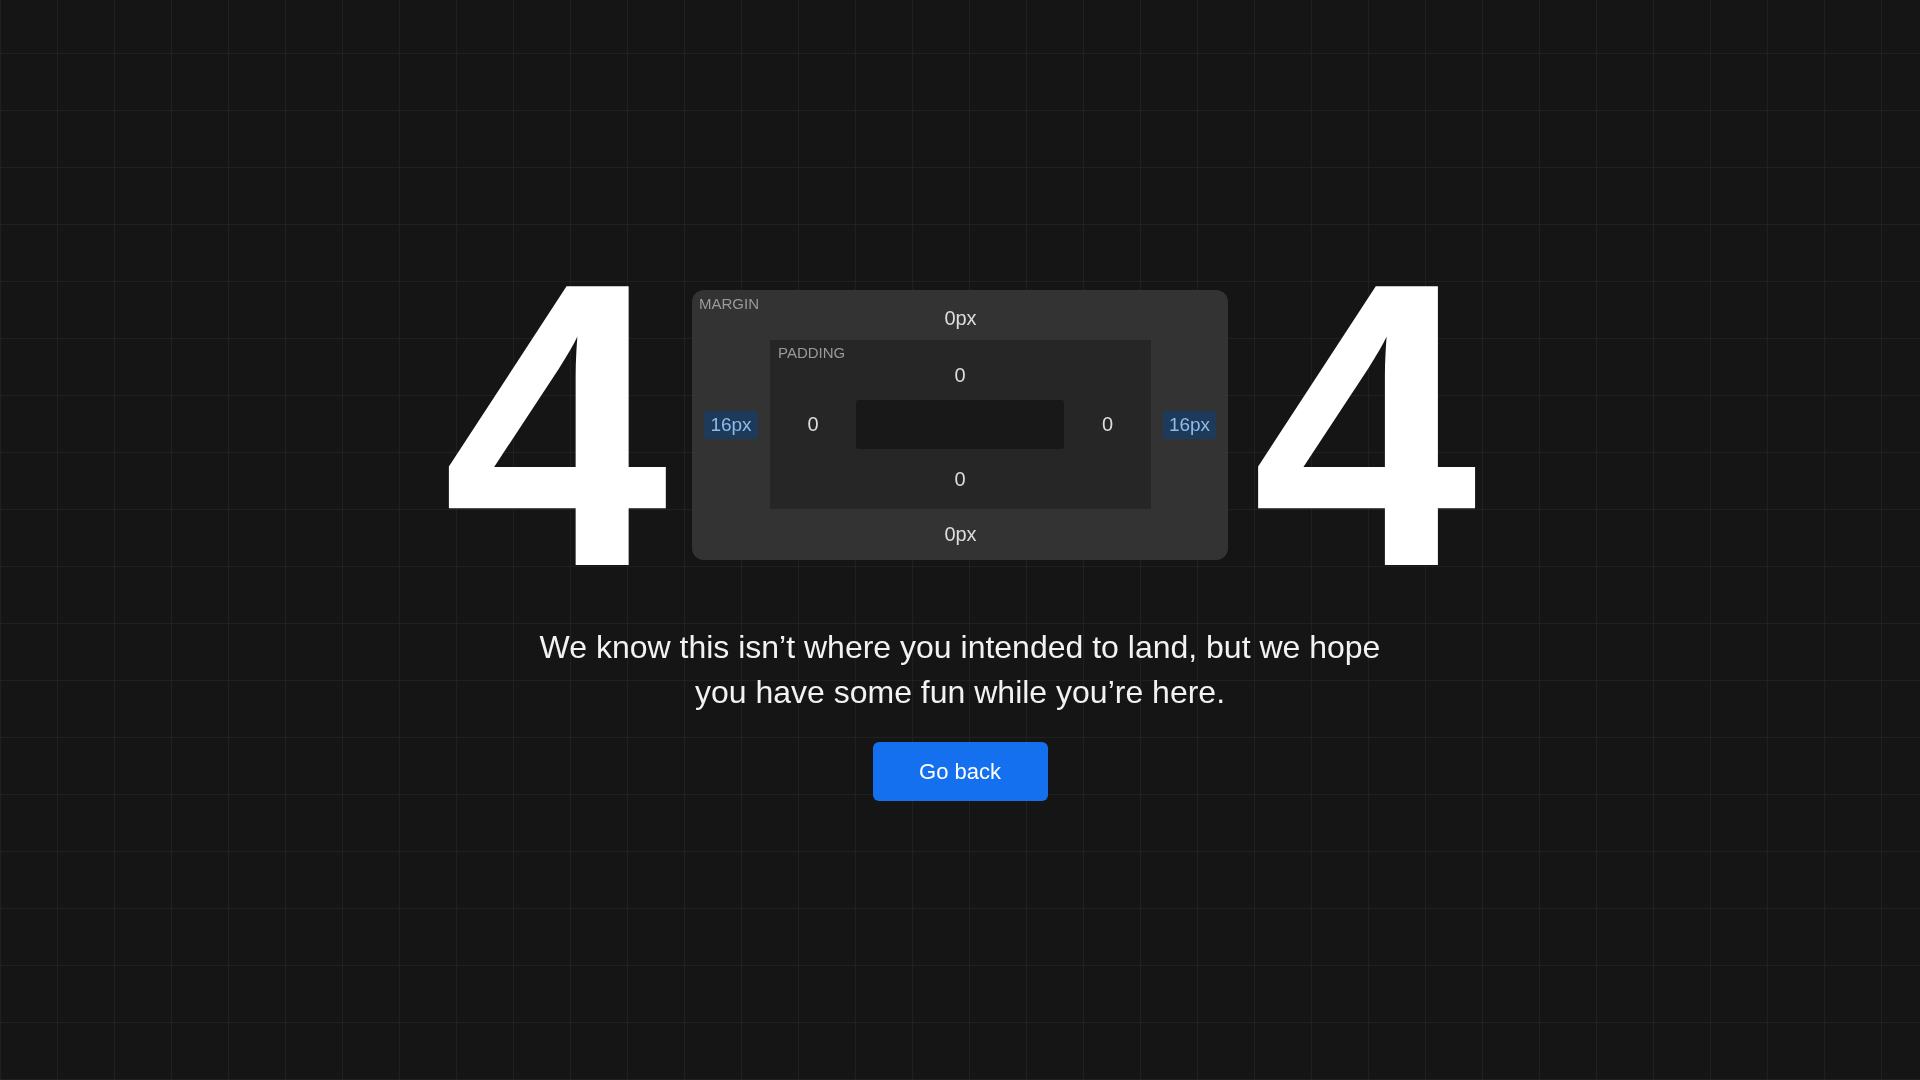 The height and width of the screenshot is (1080, 1920). Describe the element at coordinates (960, 534) in the screenshot. I see `margin-bottom-value: 0px` at that location.